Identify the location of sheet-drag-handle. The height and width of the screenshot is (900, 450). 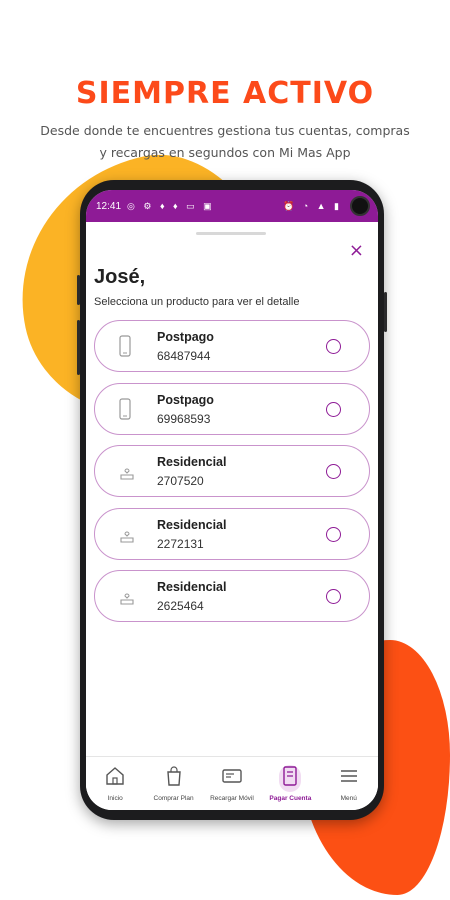
(231, 233).